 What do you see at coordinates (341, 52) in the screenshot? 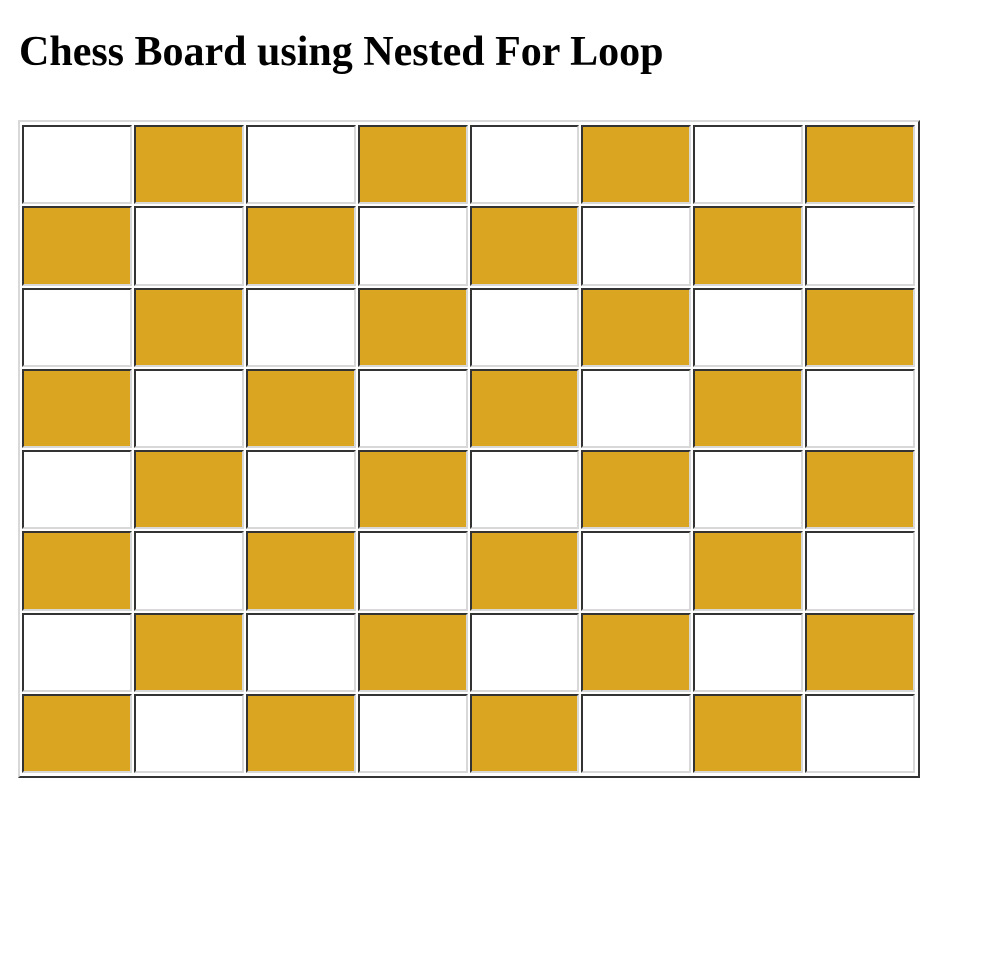
I see `page-title: Chess Board using Nested For Loop` at bounding box center [341, 52].